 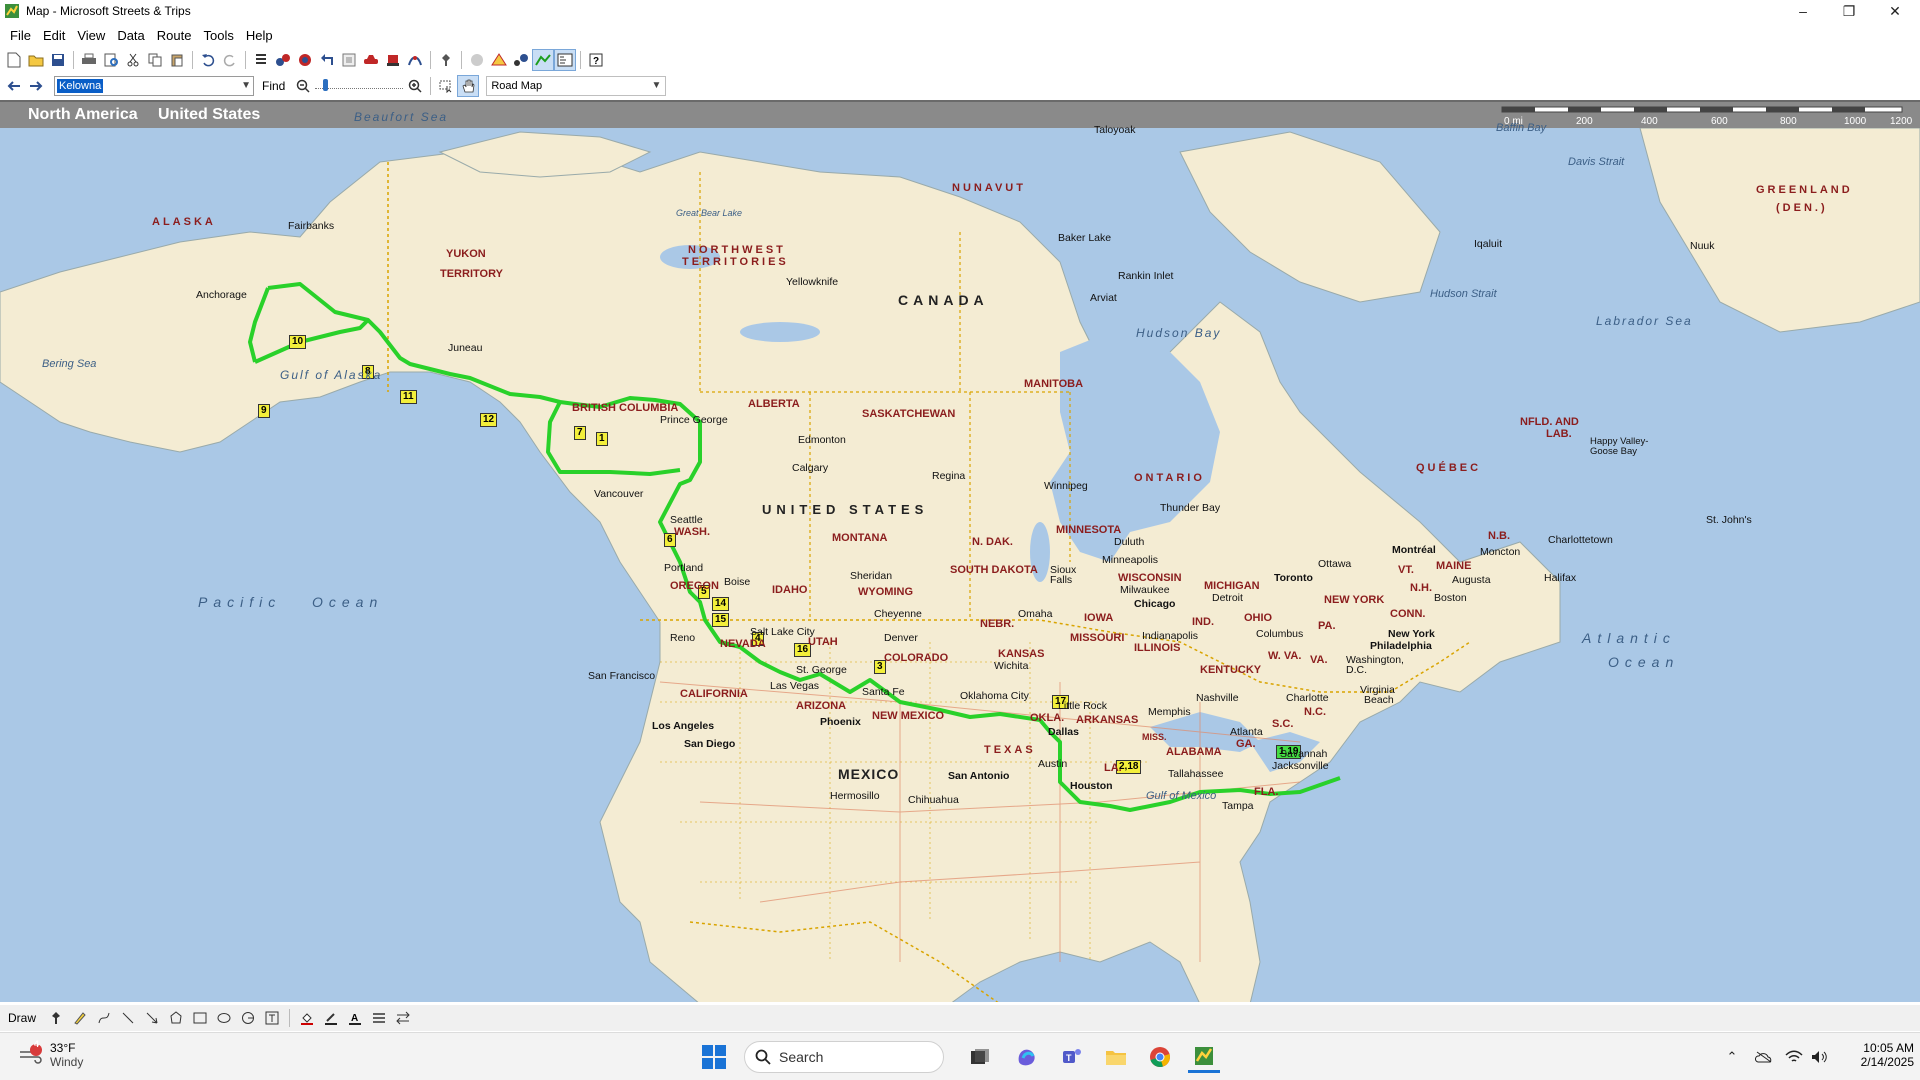 What do you see at coordinates (283, 60) in the screenshot?
I see `route-planner-icon` at bounding box center [283, 60].